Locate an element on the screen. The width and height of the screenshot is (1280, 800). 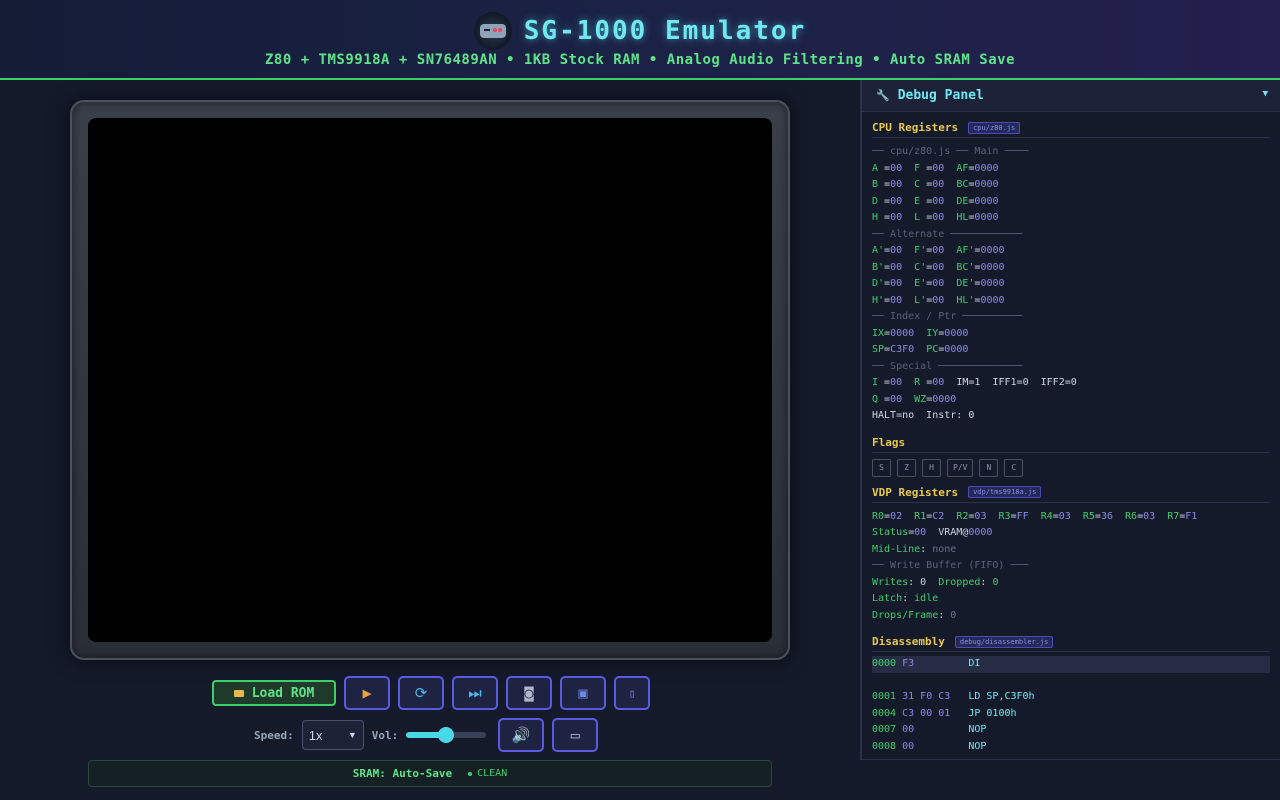
disassembly-section-title: Disassembly is located at coordinates (908, 641).